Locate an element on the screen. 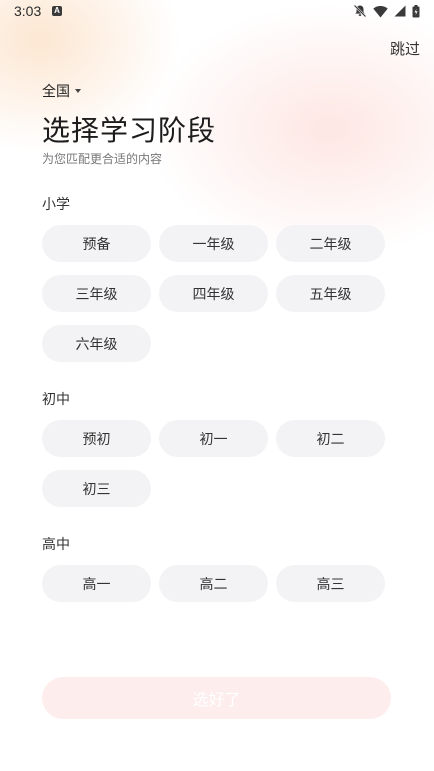 The image size is (434, 771). section-label-primary: 小学 is located at coordinates (56, 205).